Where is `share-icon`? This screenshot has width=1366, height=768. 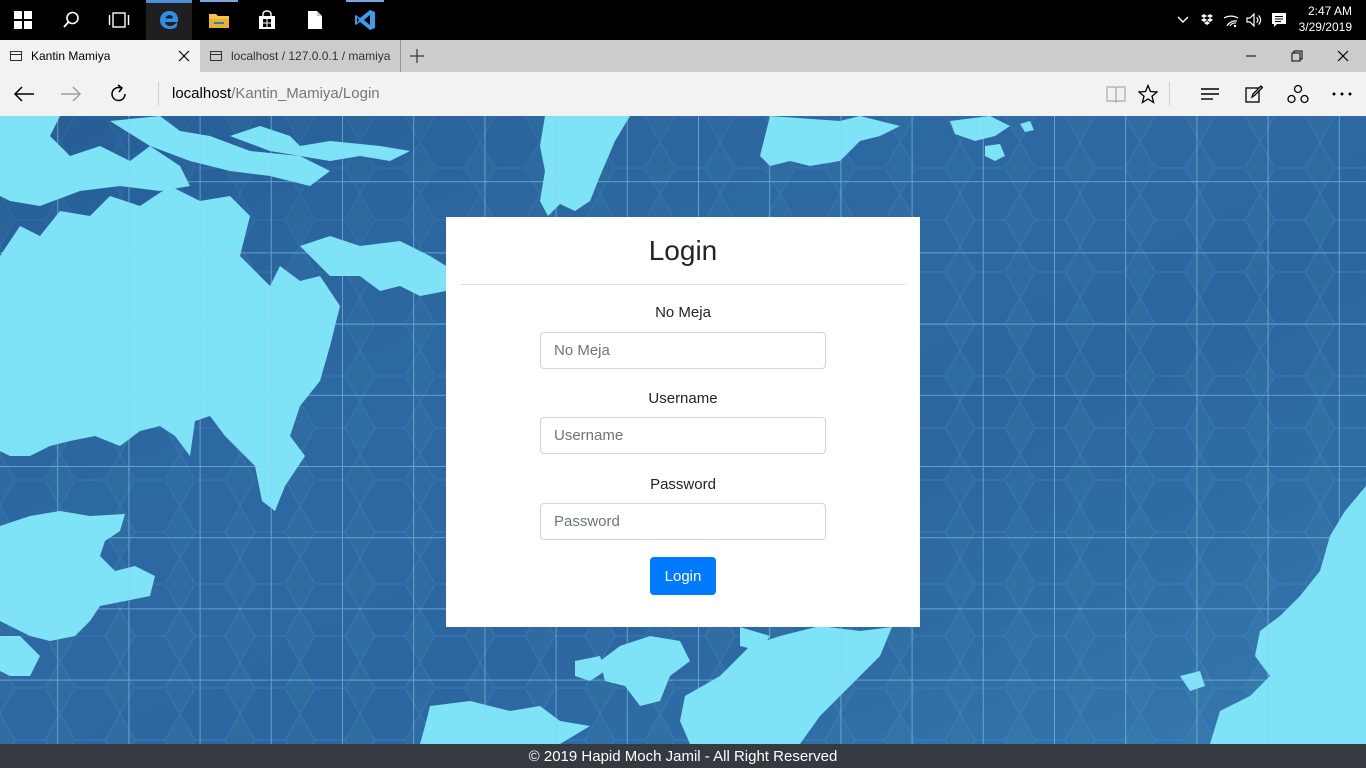 share-icon is located at coordinates (1298, 94).